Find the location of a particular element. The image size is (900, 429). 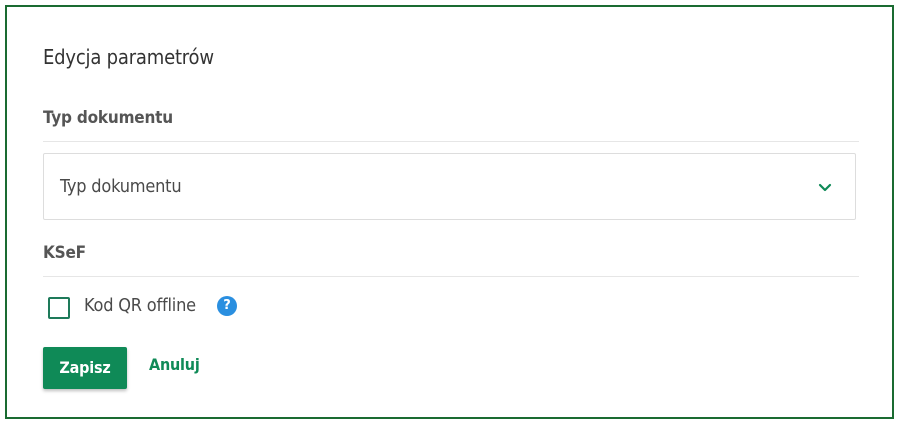

chevron-down-icon is located at coordinates (825, 187).